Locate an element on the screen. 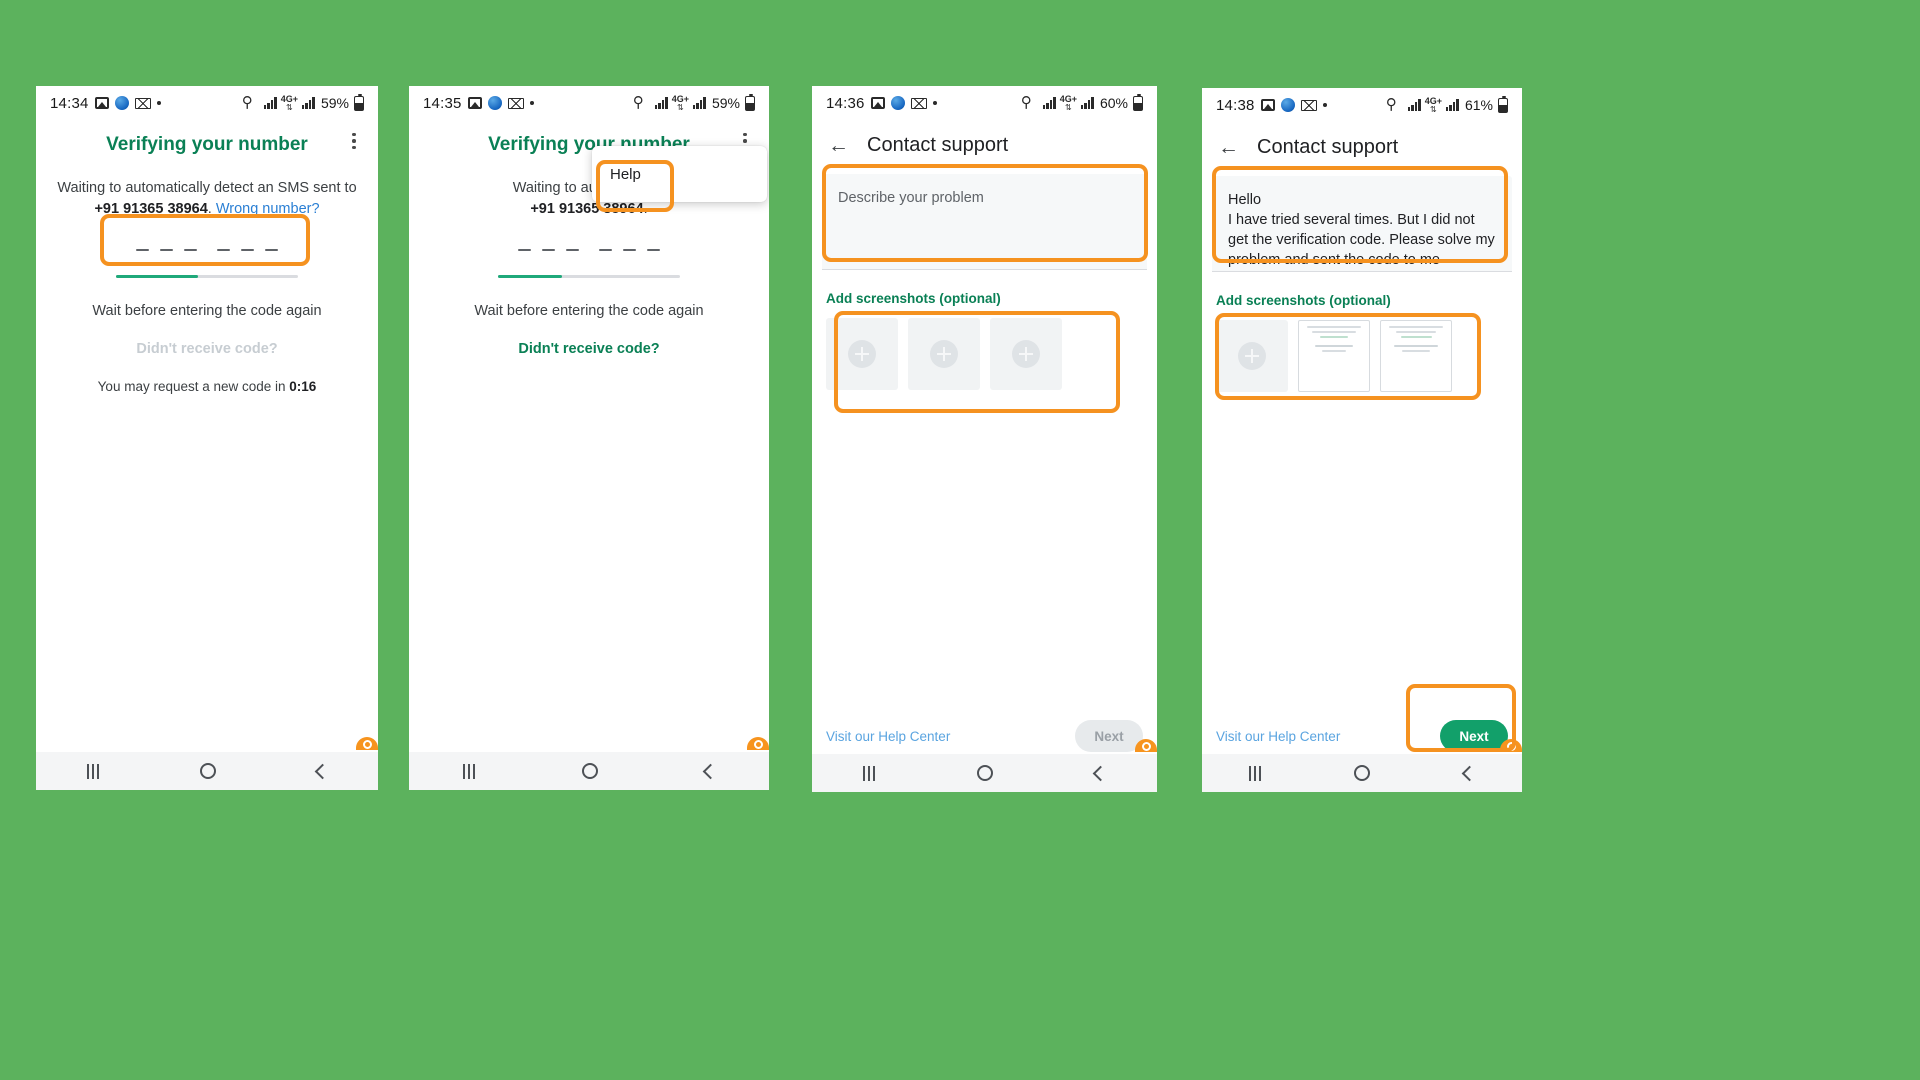 Image resolution: width=1920 pixels, height=1080 pixels. wait-message: Wait before entering the code again is located at coordinates (207, 310).